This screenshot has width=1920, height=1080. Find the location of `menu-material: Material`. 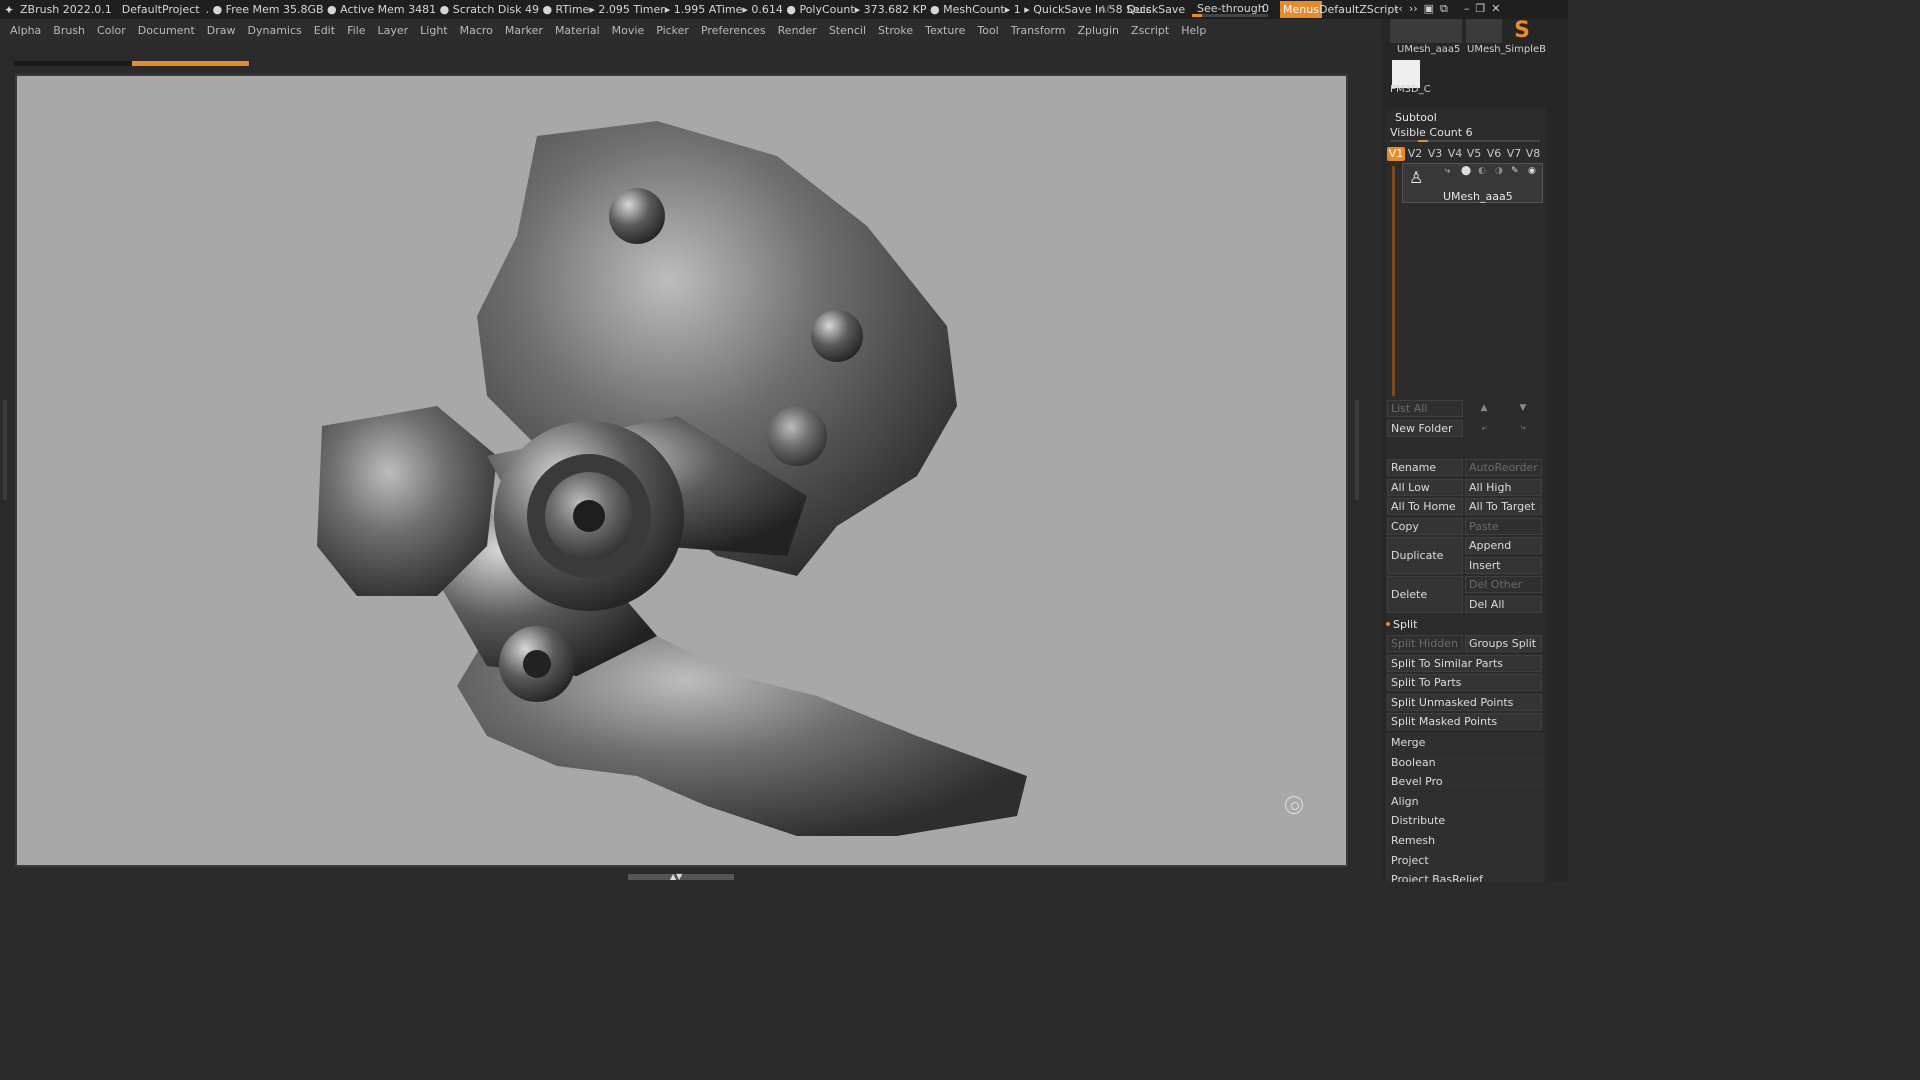

menu-material: Material is located at coordinates (577, 30).